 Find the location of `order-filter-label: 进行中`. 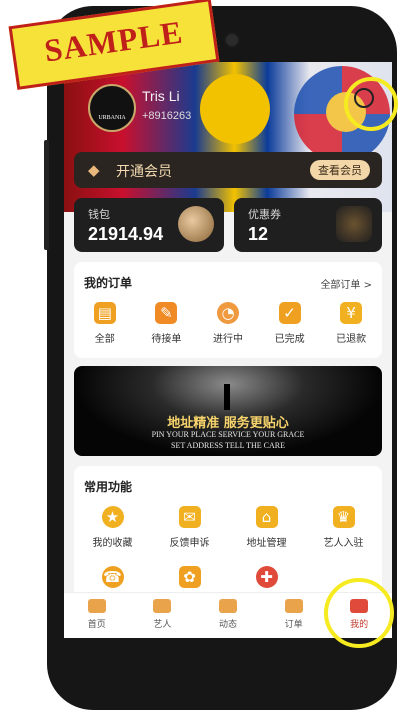

order-filter-label: 进行中 is located at coordinates (227, 339).